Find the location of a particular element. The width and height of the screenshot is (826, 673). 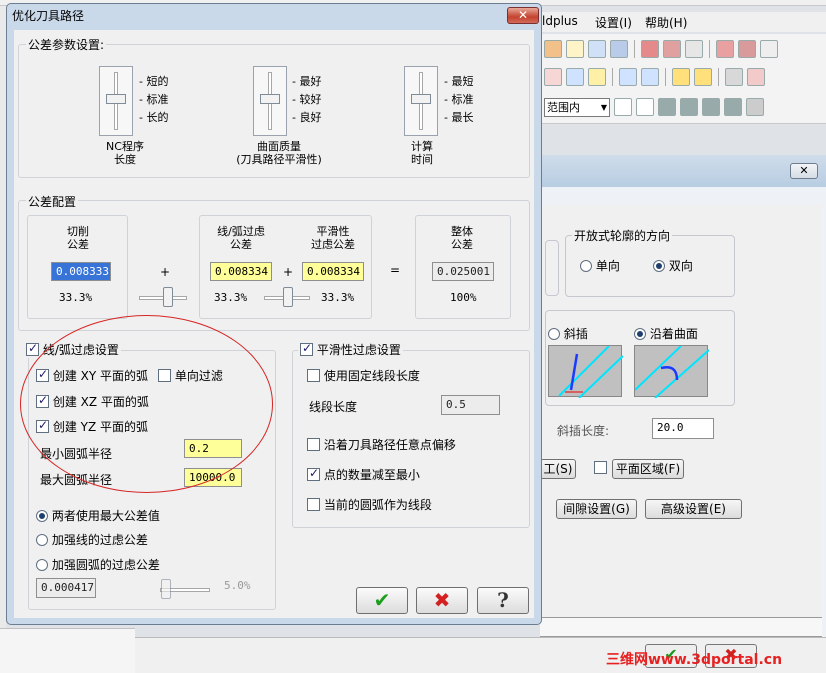

radio-oblique: 斜插 is located at coordinates (568, 333).